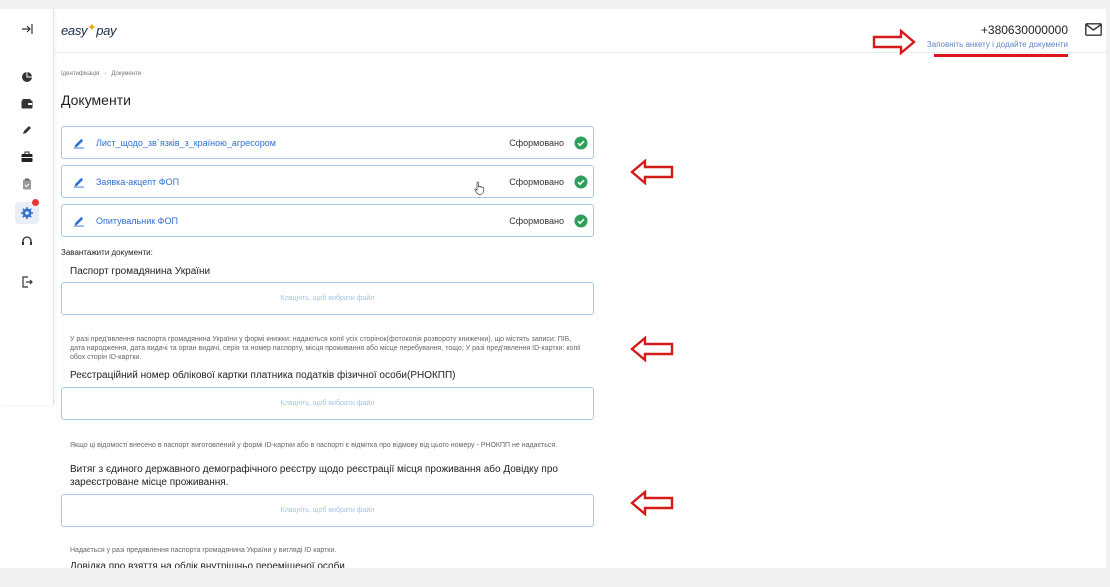 The height and width of the screenshot is (587, 1110). Describe the element at coordinates (894, 42) in the screenshot. I see `annotation-arrow-right-icon` at that location.